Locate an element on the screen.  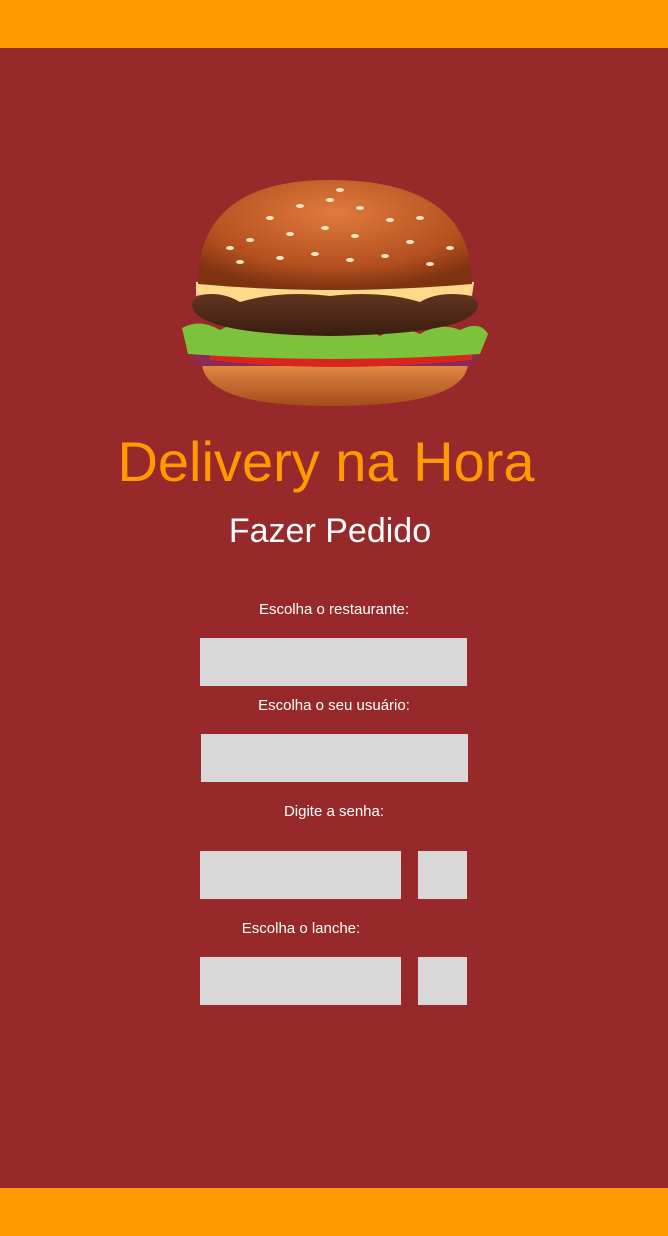
user-label: Escolha o seu usuário: is located at coordinates (334, 705).